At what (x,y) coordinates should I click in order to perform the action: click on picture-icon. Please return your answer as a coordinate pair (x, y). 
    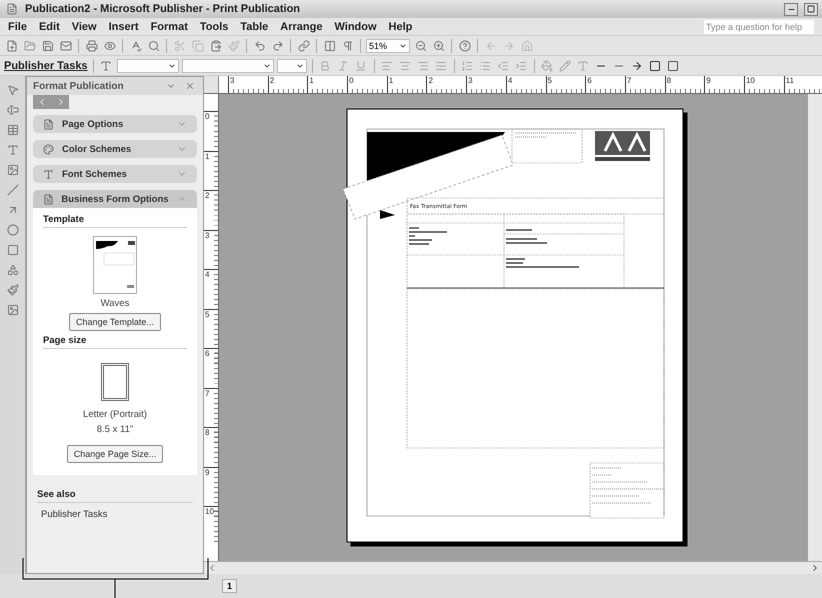
    Looking at the image, I should click on (12, 169).